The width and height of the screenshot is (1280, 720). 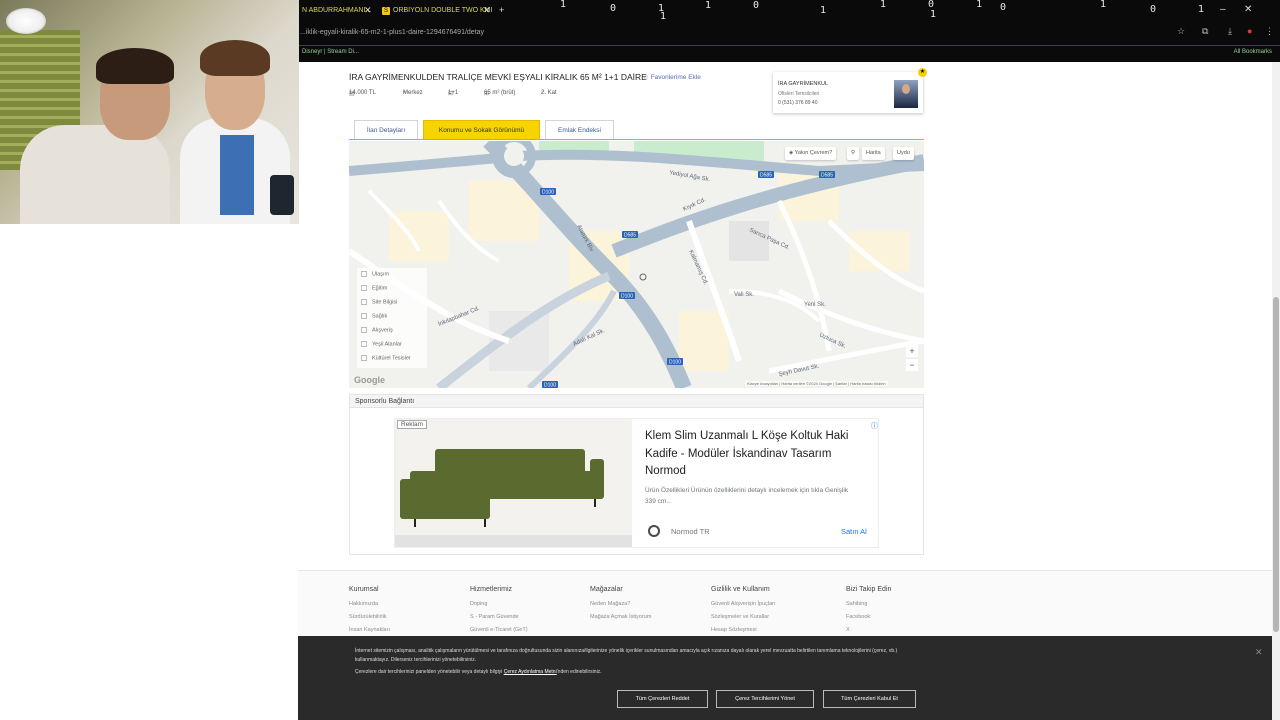 I want to click on tab-location-street-view: Konumu ve Sokak Görünümü, so click(x=481, y=129).